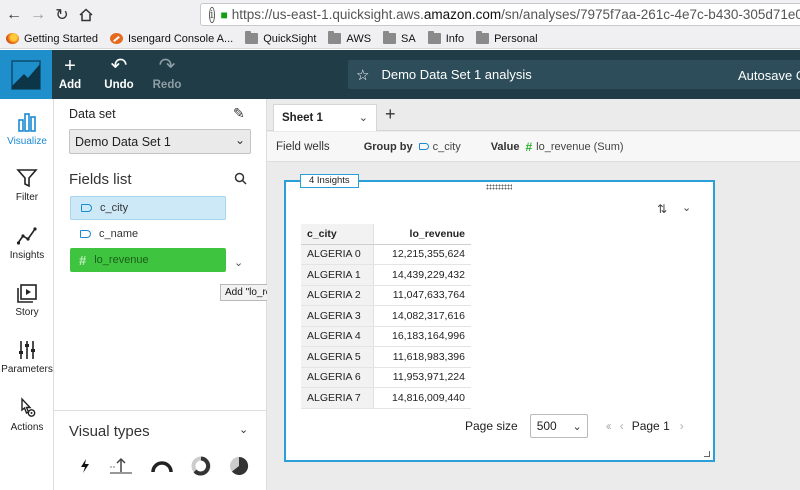 The width and height of the screenshot is (800, 490). Describe the element at coordinates (337, 275) in the screenshot. I see `table-cell-city: ALGERIA 1` at that location.